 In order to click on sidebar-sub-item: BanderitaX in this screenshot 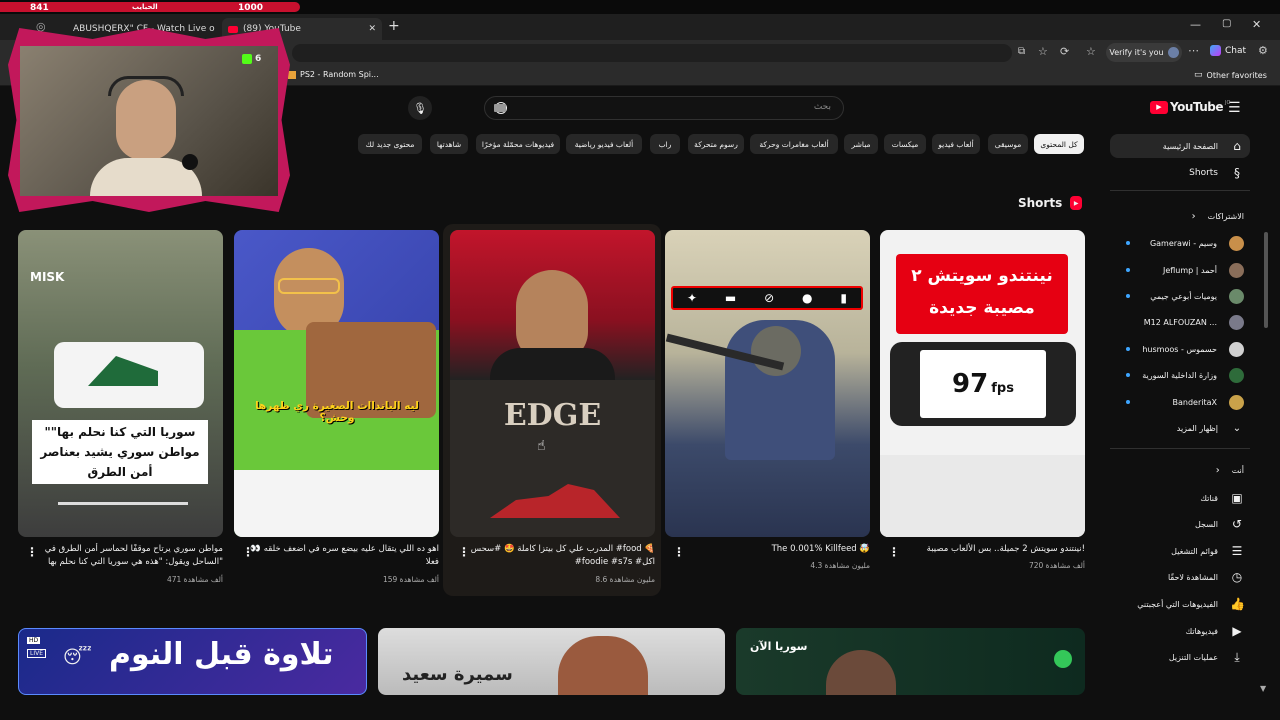, I will do `click(1180, 402)`.